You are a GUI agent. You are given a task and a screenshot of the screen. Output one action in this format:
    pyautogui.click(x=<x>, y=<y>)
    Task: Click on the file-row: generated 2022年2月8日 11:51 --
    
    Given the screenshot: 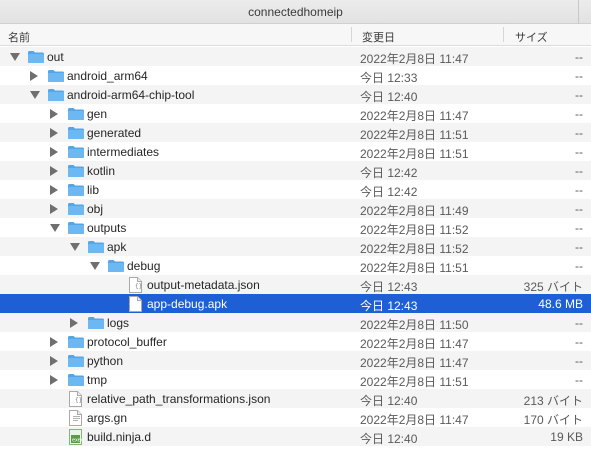 What is the action you would take?
    pyautogui.click(x=295, y=132)
    